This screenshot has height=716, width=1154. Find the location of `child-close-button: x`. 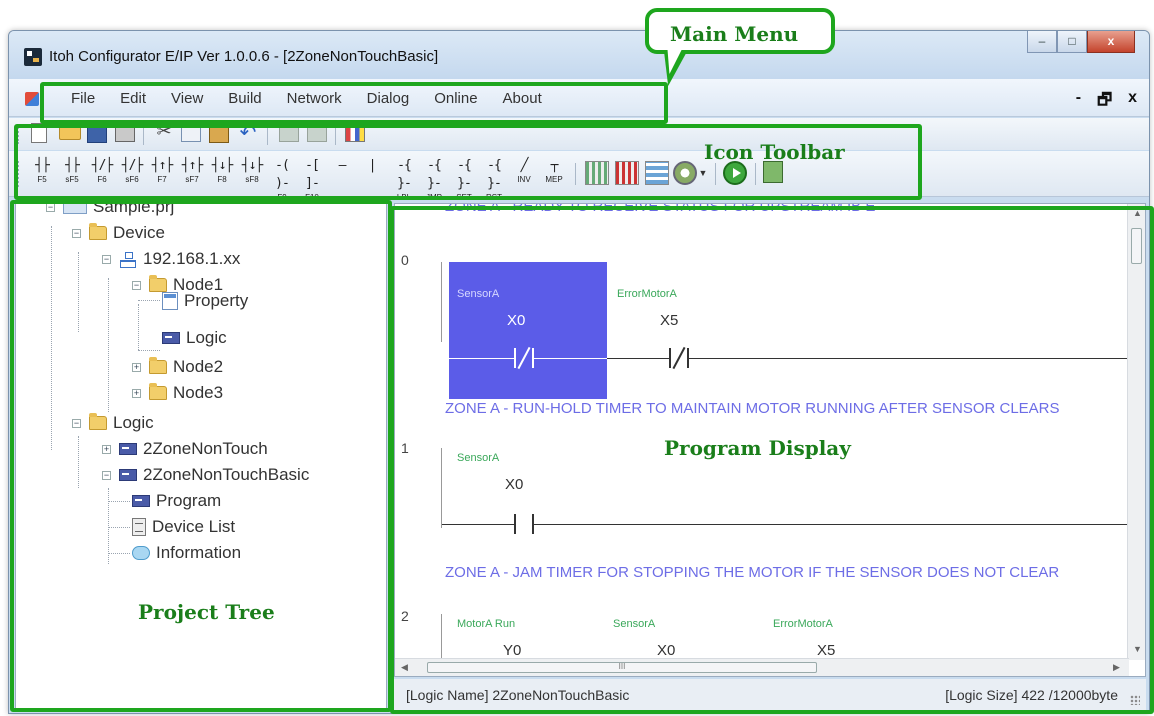

child-close-button: x is located at coordinates (1132, 102).